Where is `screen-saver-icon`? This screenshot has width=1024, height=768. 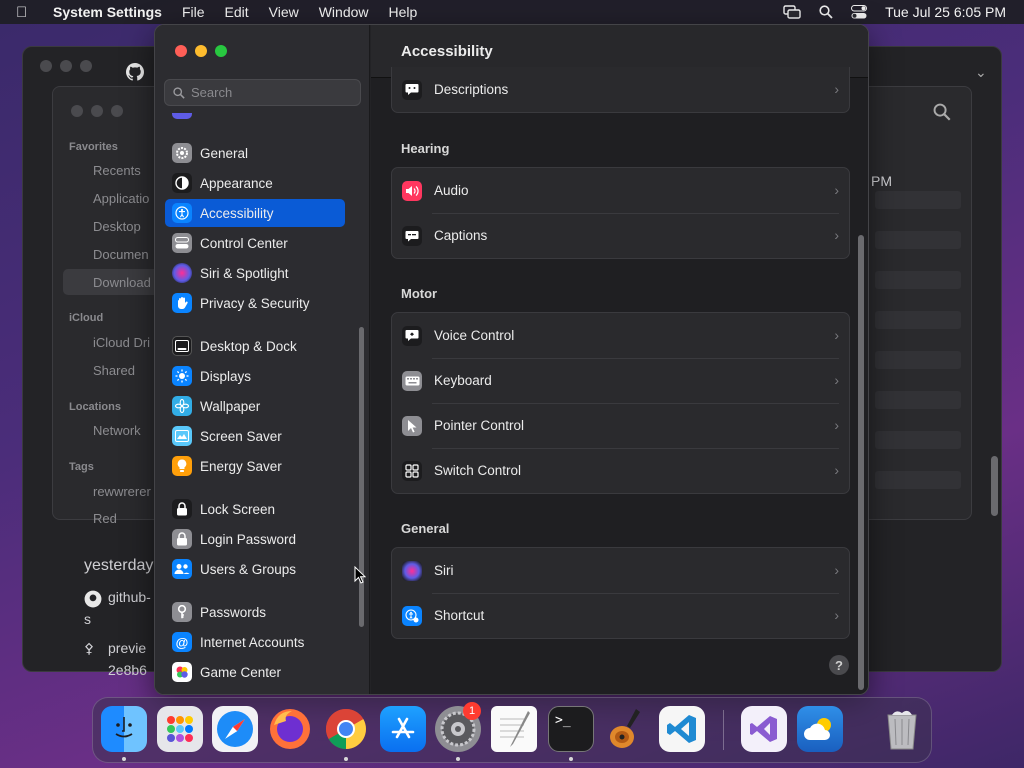 screen-saver-icon is located at coordinates (182, 436).